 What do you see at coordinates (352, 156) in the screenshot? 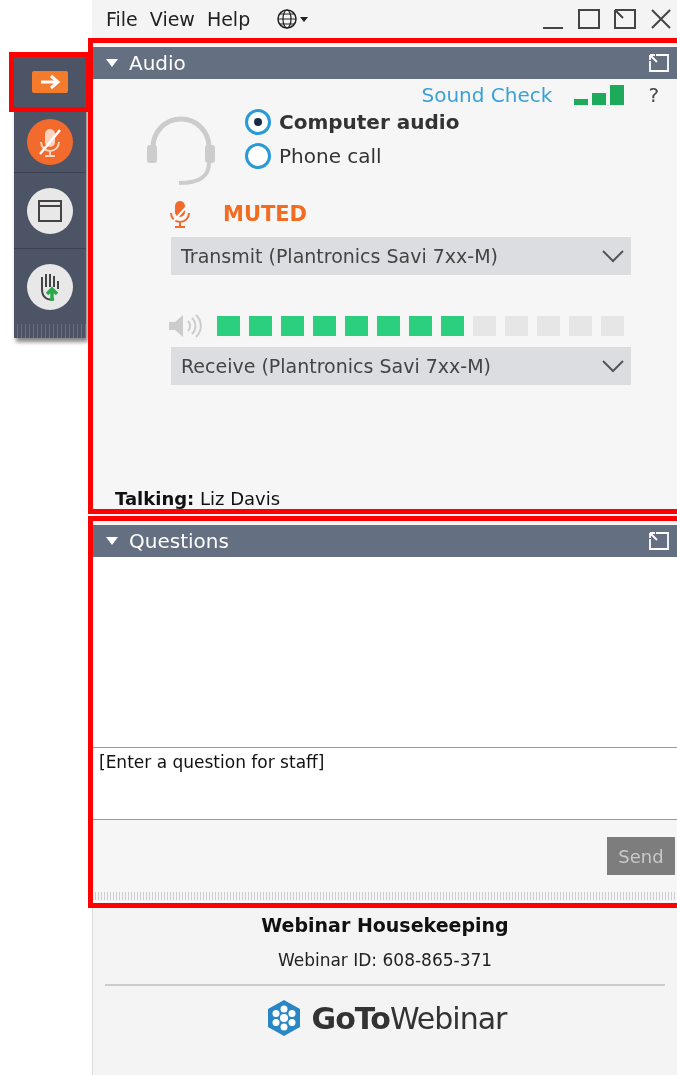
I see `radio-option: Phone call` at bounding box center [352, 156].